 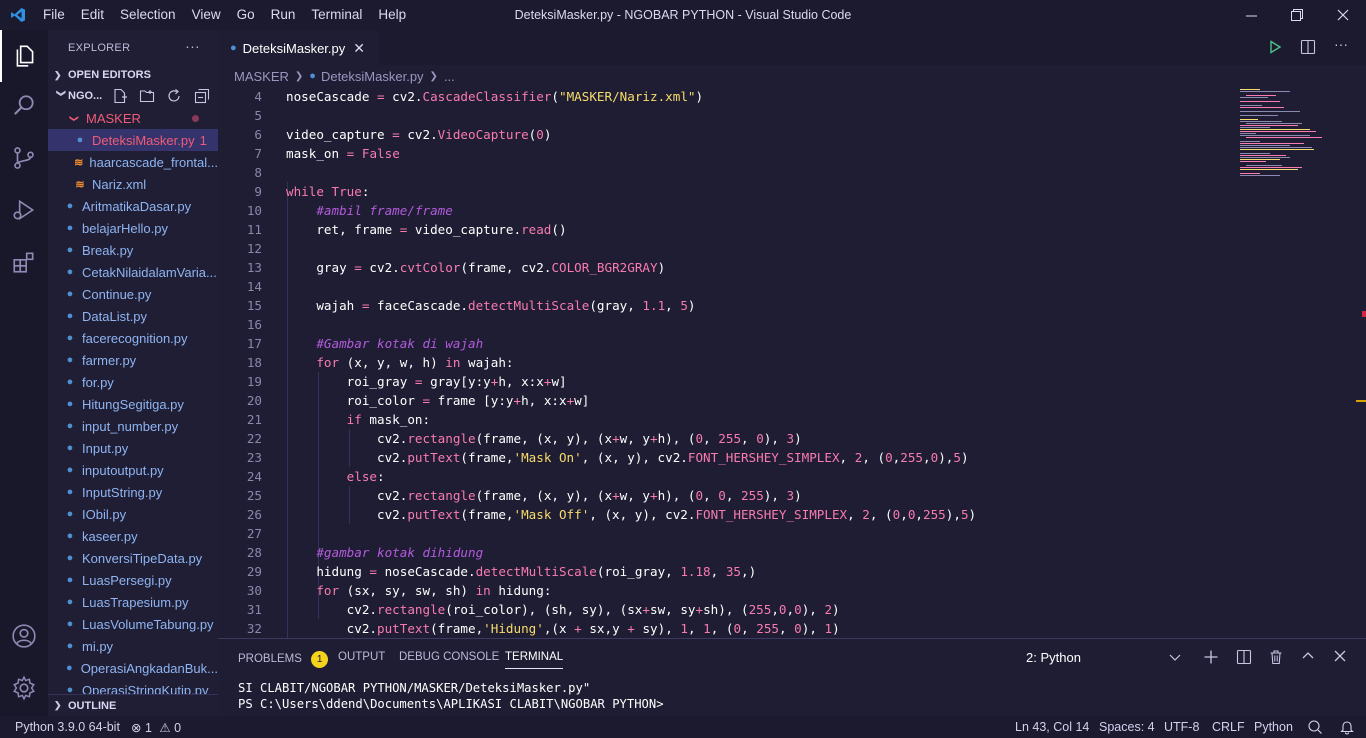 I want to click on list-item: ● facerecognition.py, so click(x=133, y=338).